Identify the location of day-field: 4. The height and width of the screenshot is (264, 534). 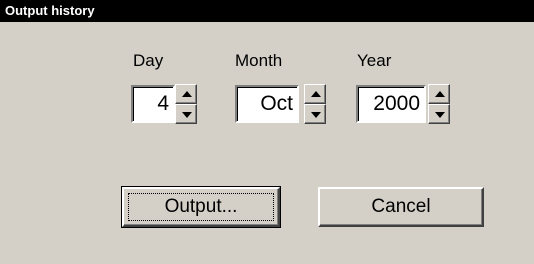
(153, 104).